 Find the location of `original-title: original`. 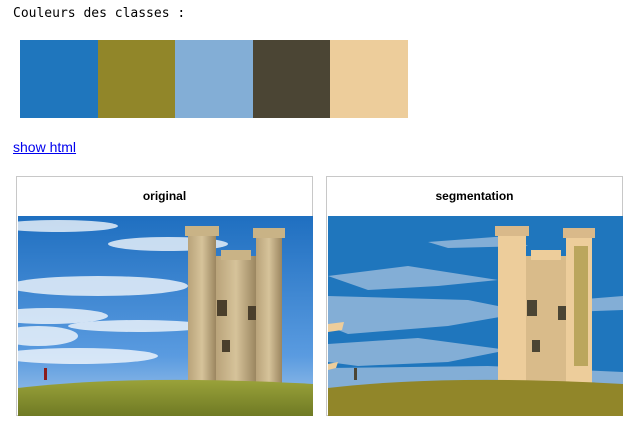

original-title: original is located at coordinates (164, 196).